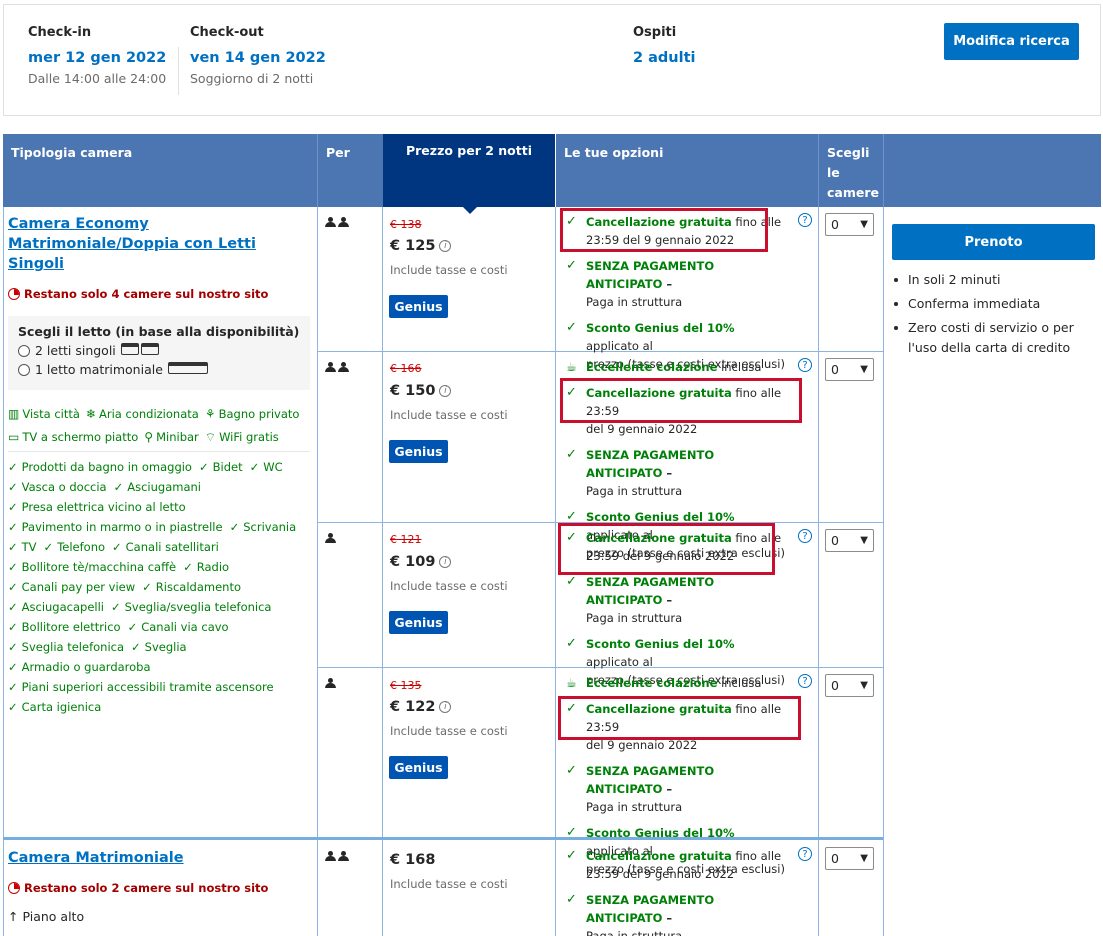 This screenshot has width=1103, height=936. What do you see at coordinates (406, 685) in the screenshot?
I see `original-price: € 135` at bounding box center [406, 685].